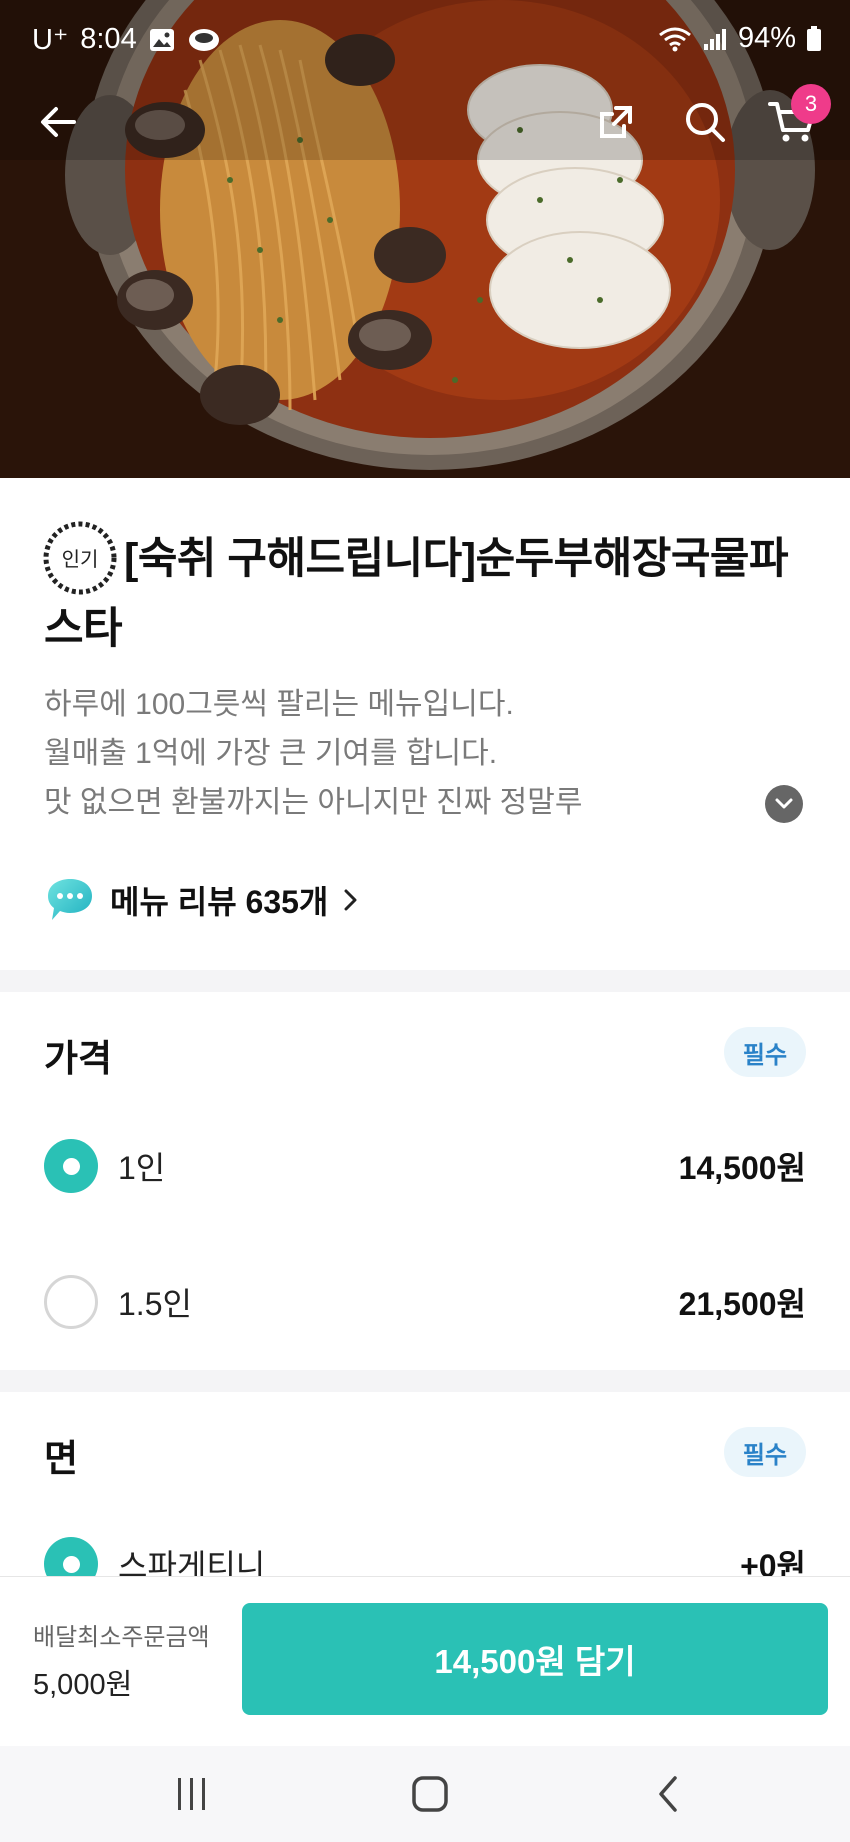 This screenshot has width=850, height=1842. I want to click on search-button, so click(705, 122).